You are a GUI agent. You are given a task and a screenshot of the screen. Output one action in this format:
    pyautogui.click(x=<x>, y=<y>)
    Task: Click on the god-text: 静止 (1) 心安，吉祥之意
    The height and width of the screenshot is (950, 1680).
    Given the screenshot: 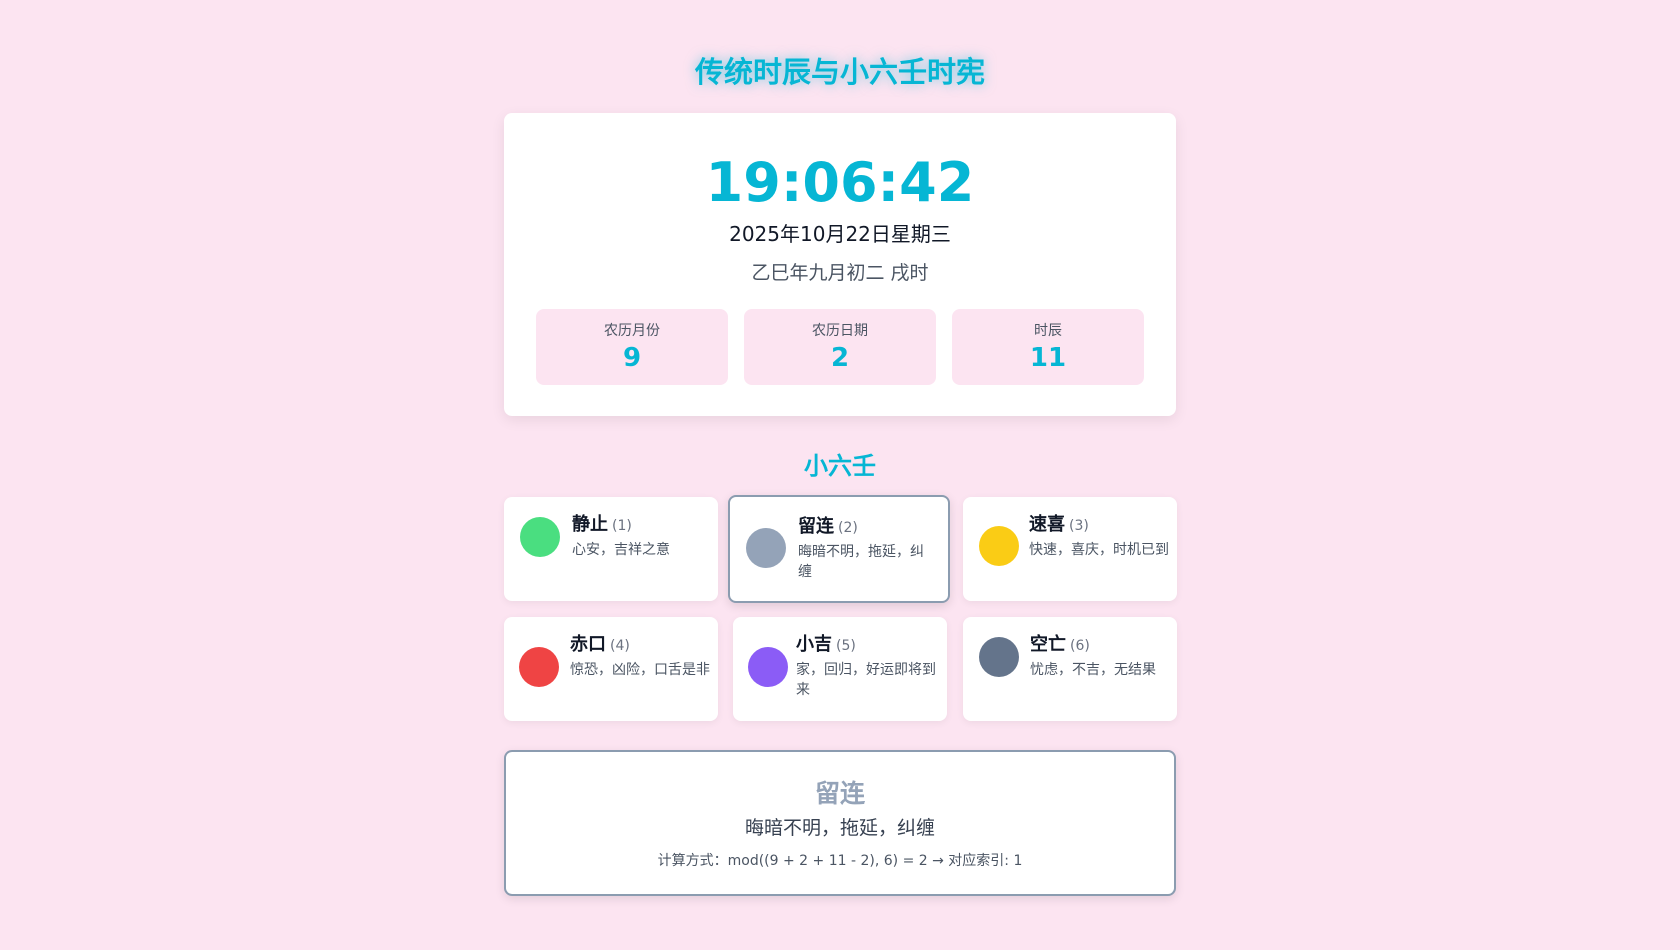 What is the action you would take?
    pyautogui.click(x=640, y=536)
    